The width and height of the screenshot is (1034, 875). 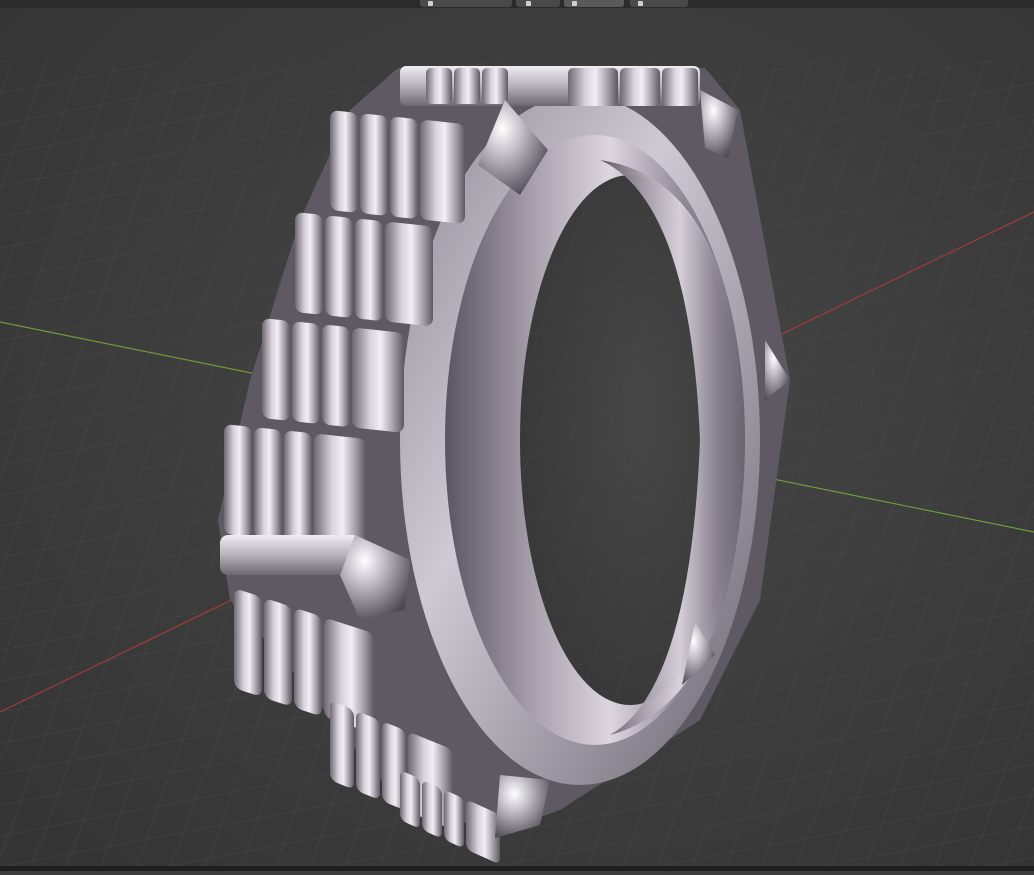 What do you see at coordinates (538, 3) in the screenshot?
I see `snap-button` at bounding box center [538, 3].